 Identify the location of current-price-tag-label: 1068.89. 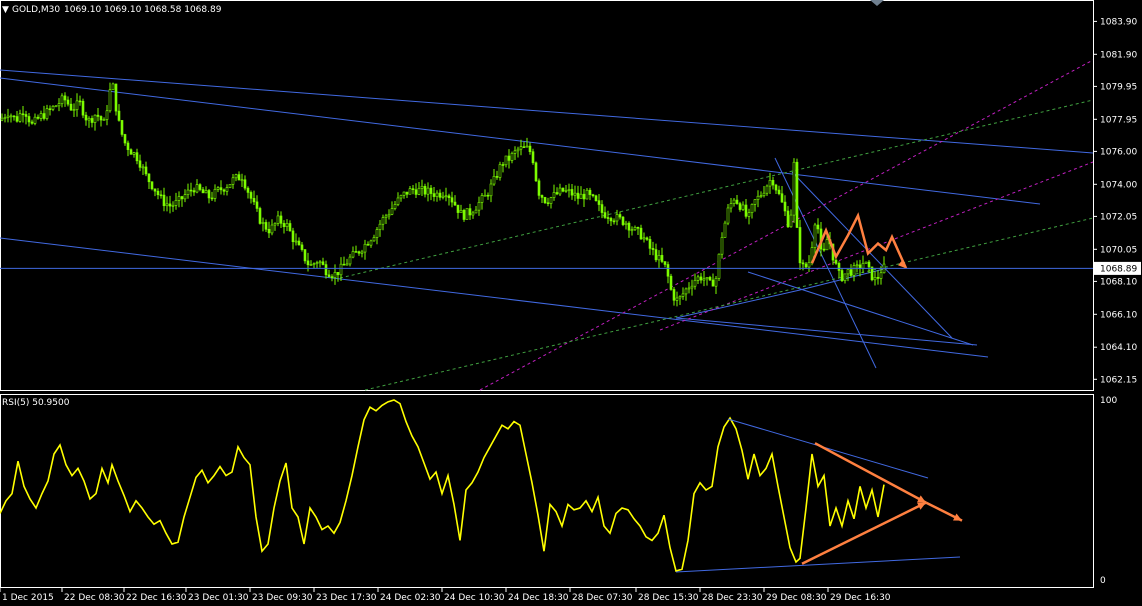
(1118, 269).